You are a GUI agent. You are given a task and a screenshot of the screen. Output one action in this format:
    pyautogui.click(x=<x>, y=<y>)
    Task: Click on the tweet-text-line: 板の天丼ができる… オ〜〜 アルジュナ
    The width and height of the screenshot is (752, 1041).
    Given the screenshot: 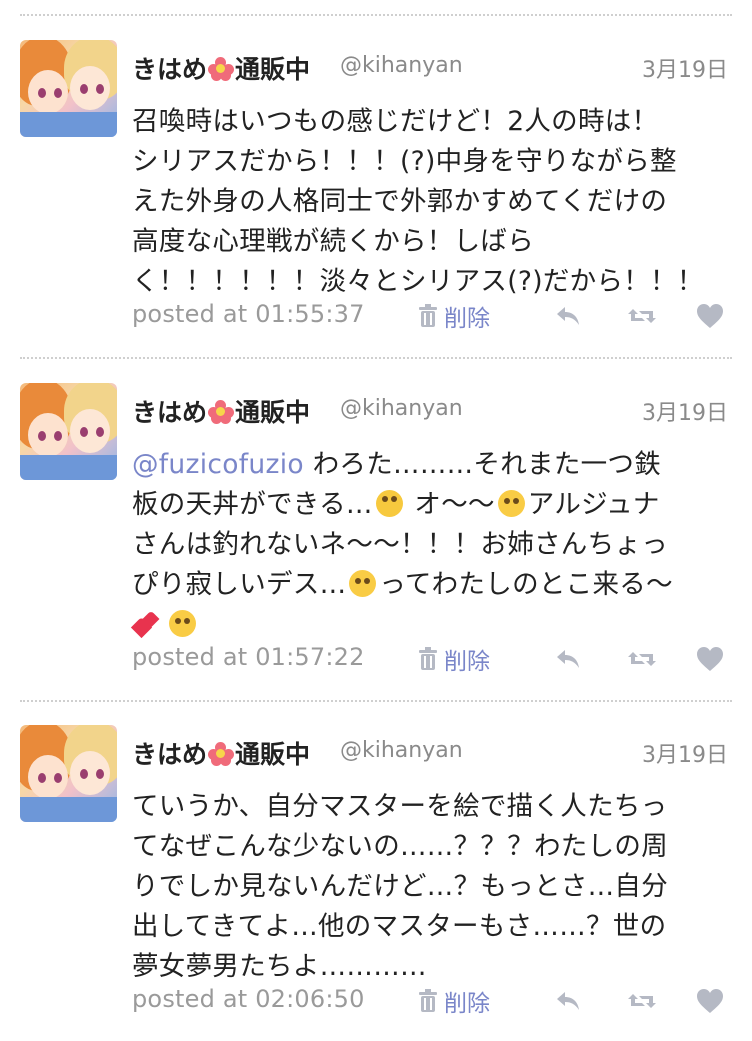 What is the action you would take?
    pyautogui.click(x=396, y=504)
    